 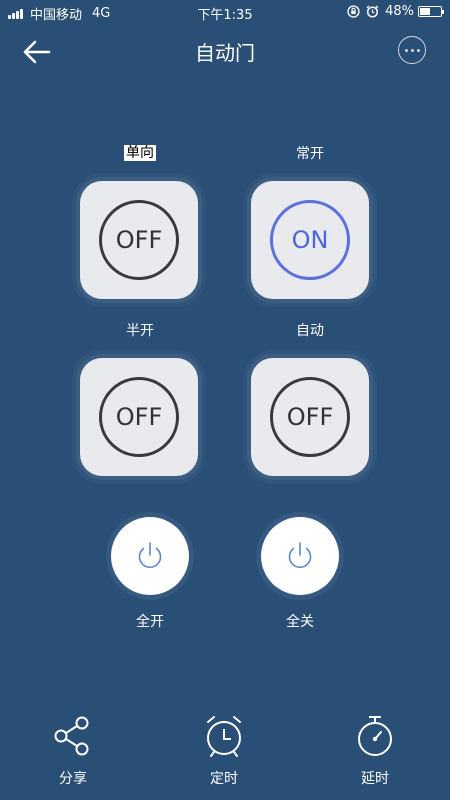 I want to click on status-bar: 中国移动 4G 下午1:35 48%, so click(x=225, y=12).